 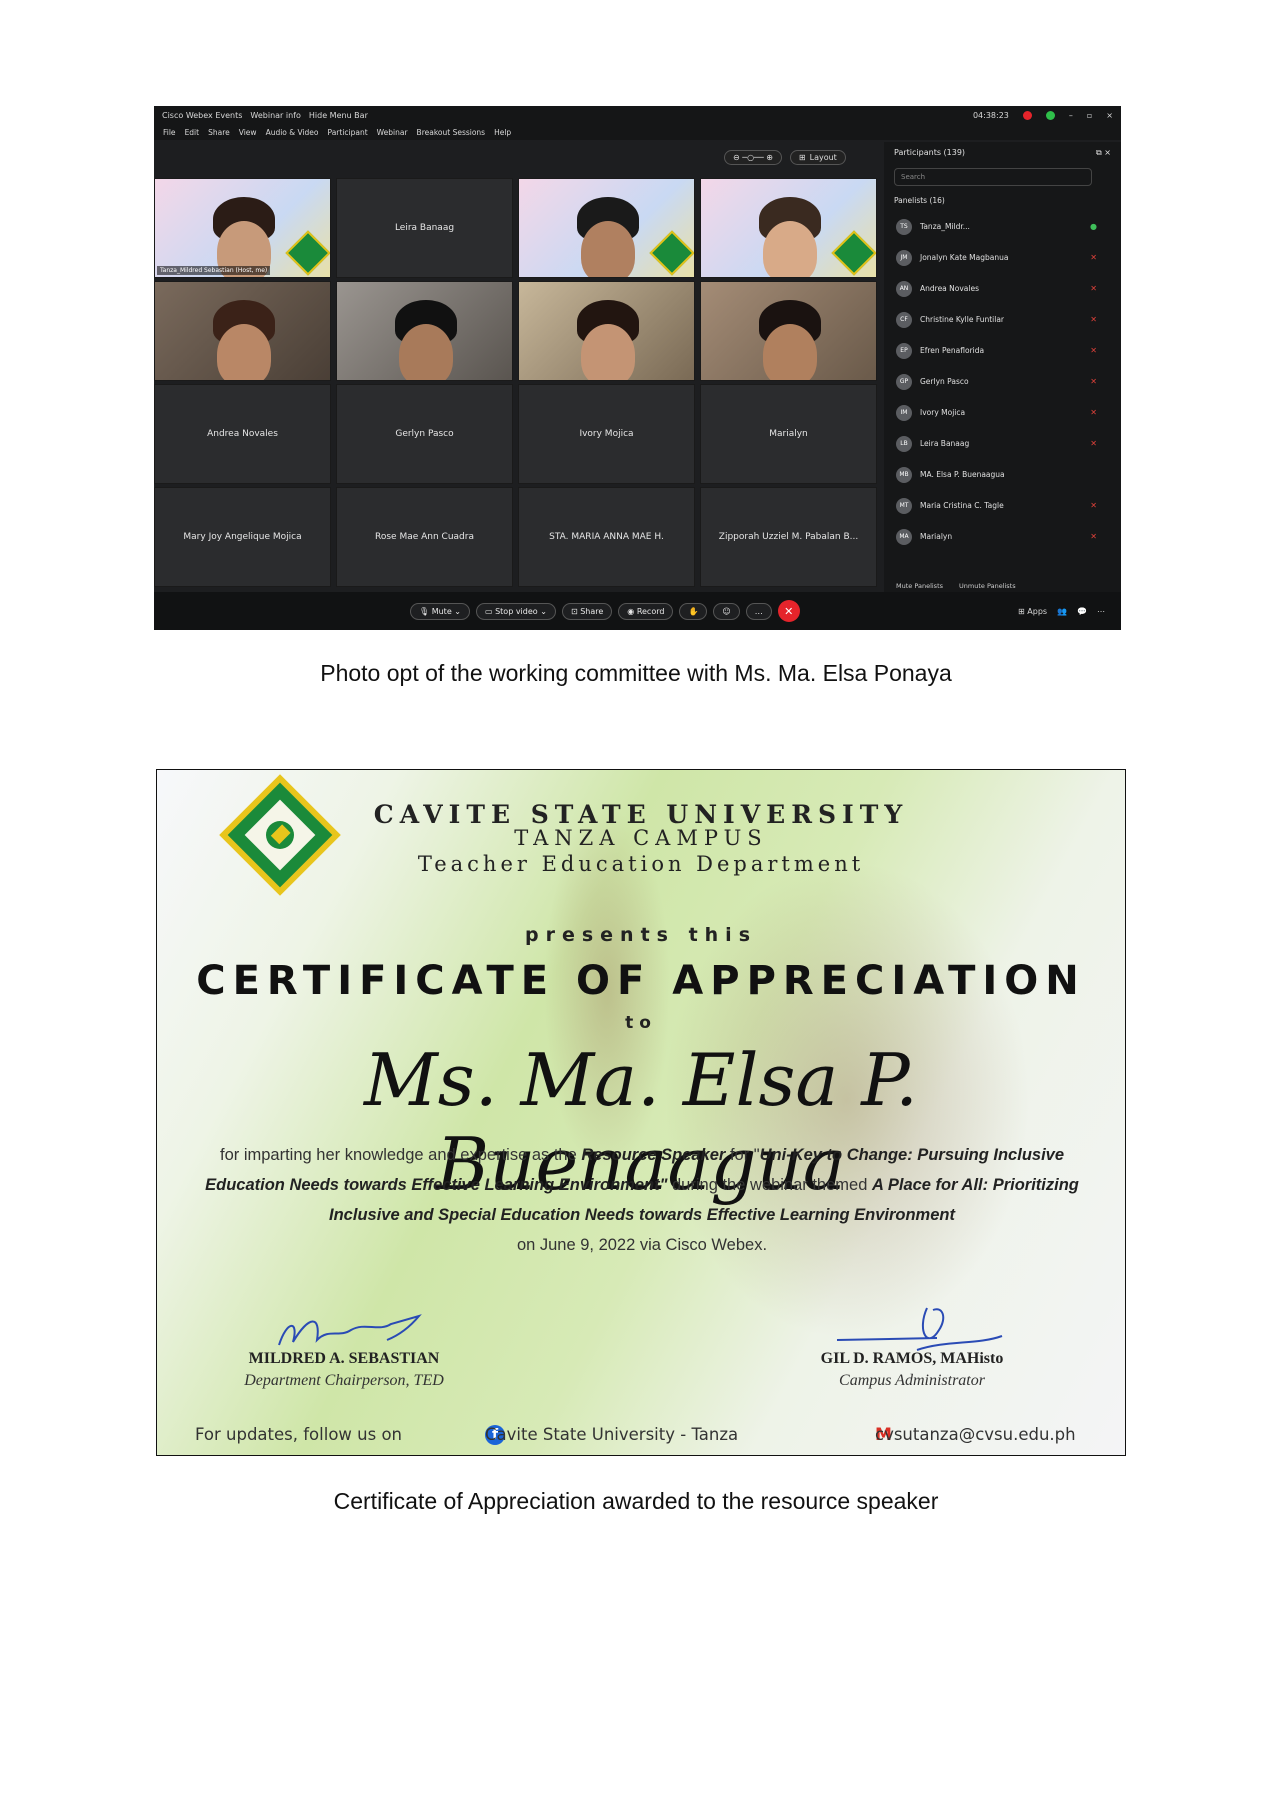 I want to click on panelists-header: Panelists (16), so click(x=1002, y=200).